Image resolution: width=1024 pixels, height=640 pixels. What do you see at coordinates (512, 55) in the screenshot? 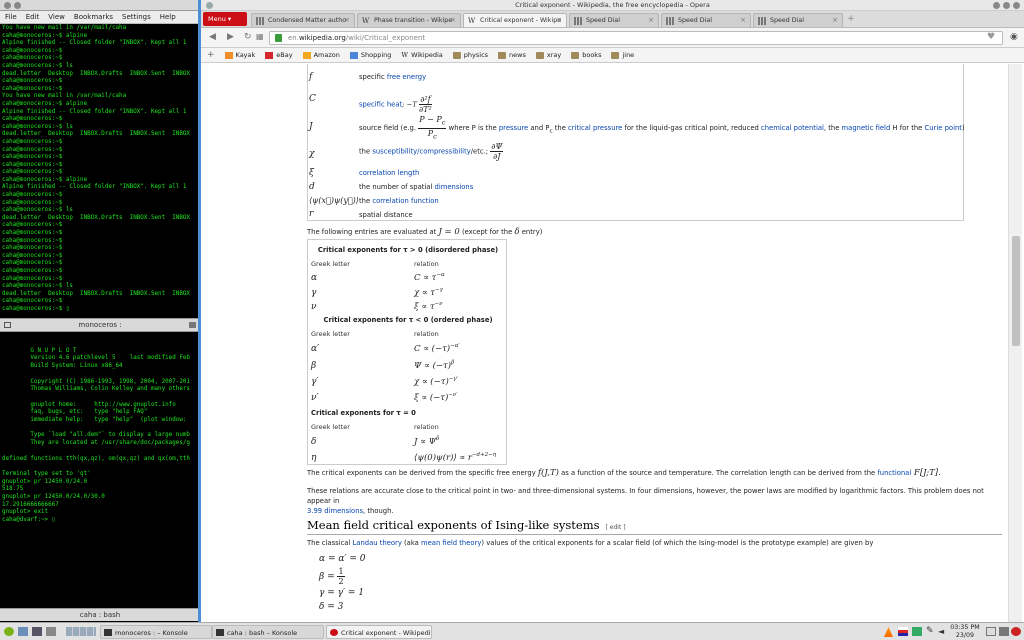
I see `bookmark-news: news` at bounding box center [512, 55].